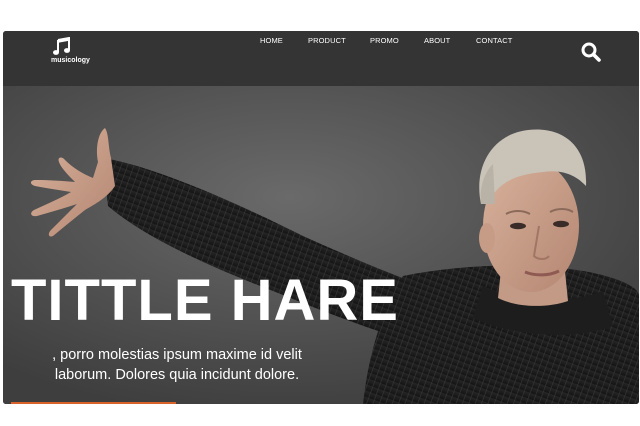  Describe the element at coordinates (177, 375) in the screenshot. I see `hero-subtitle-line-2: laborum. Dolores quia incidunt dolore.` at that location.